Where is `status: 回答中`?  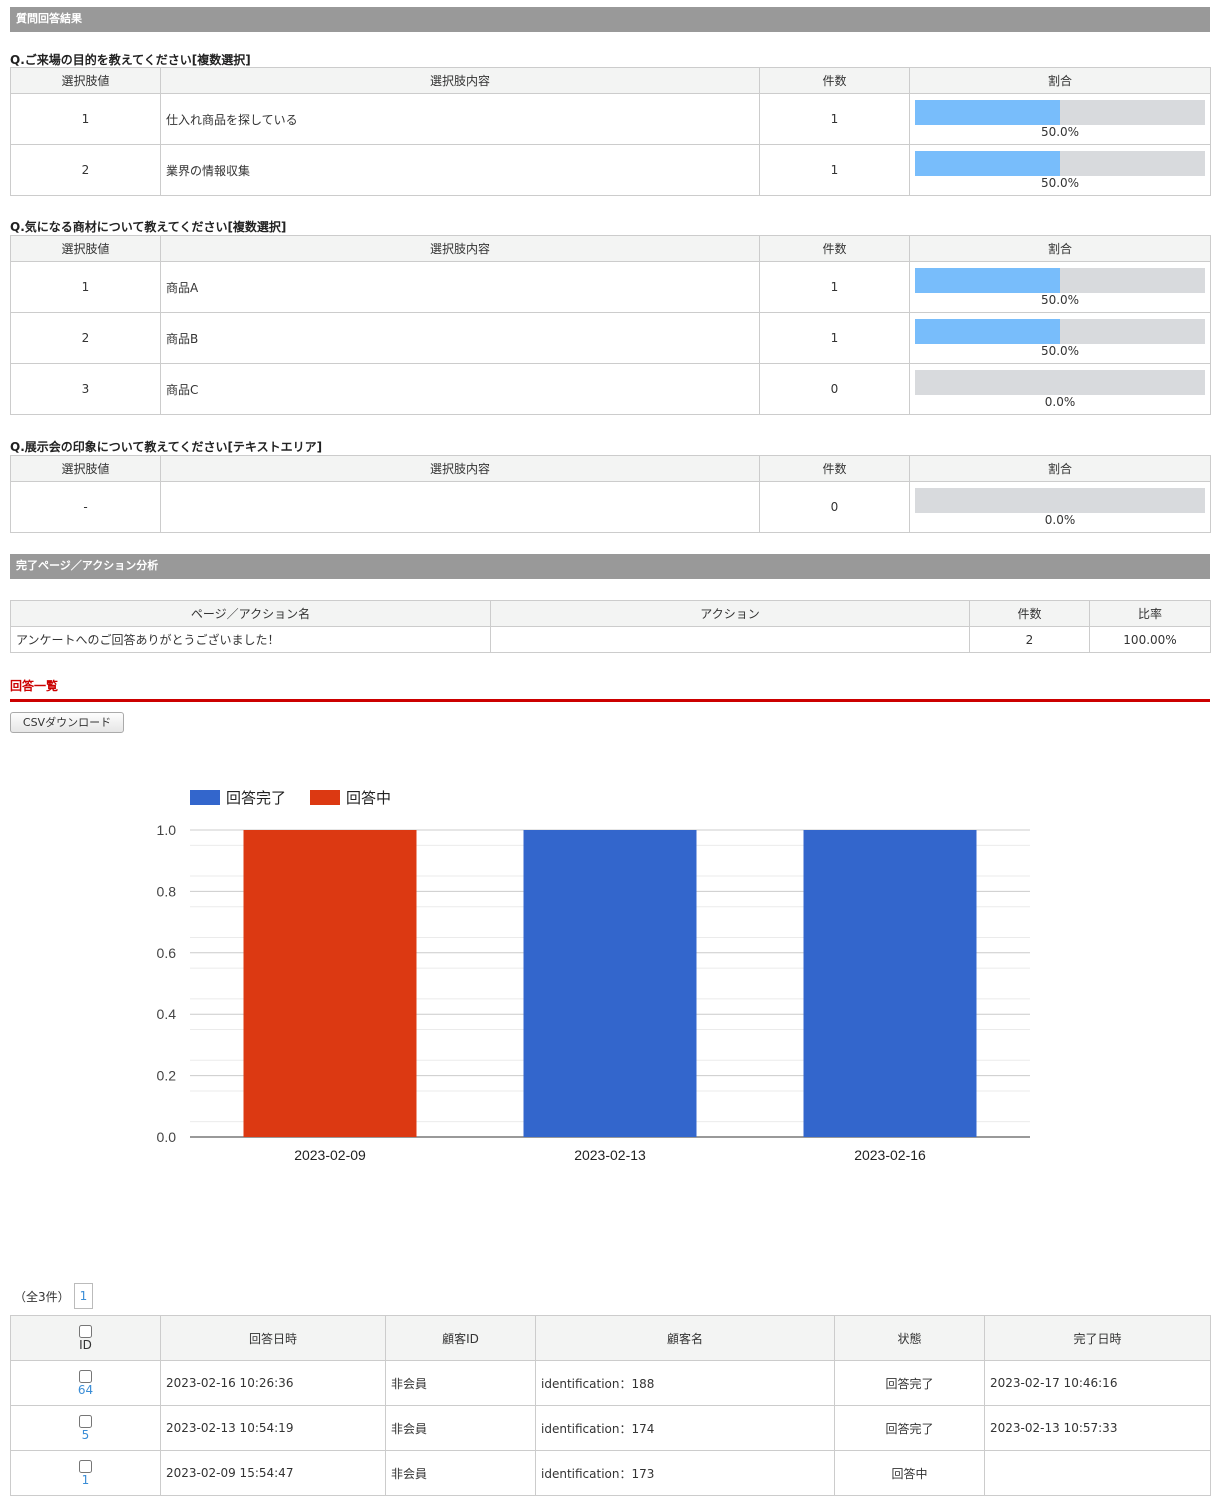 status: 回答中 is located at coordinates (909, 1473).